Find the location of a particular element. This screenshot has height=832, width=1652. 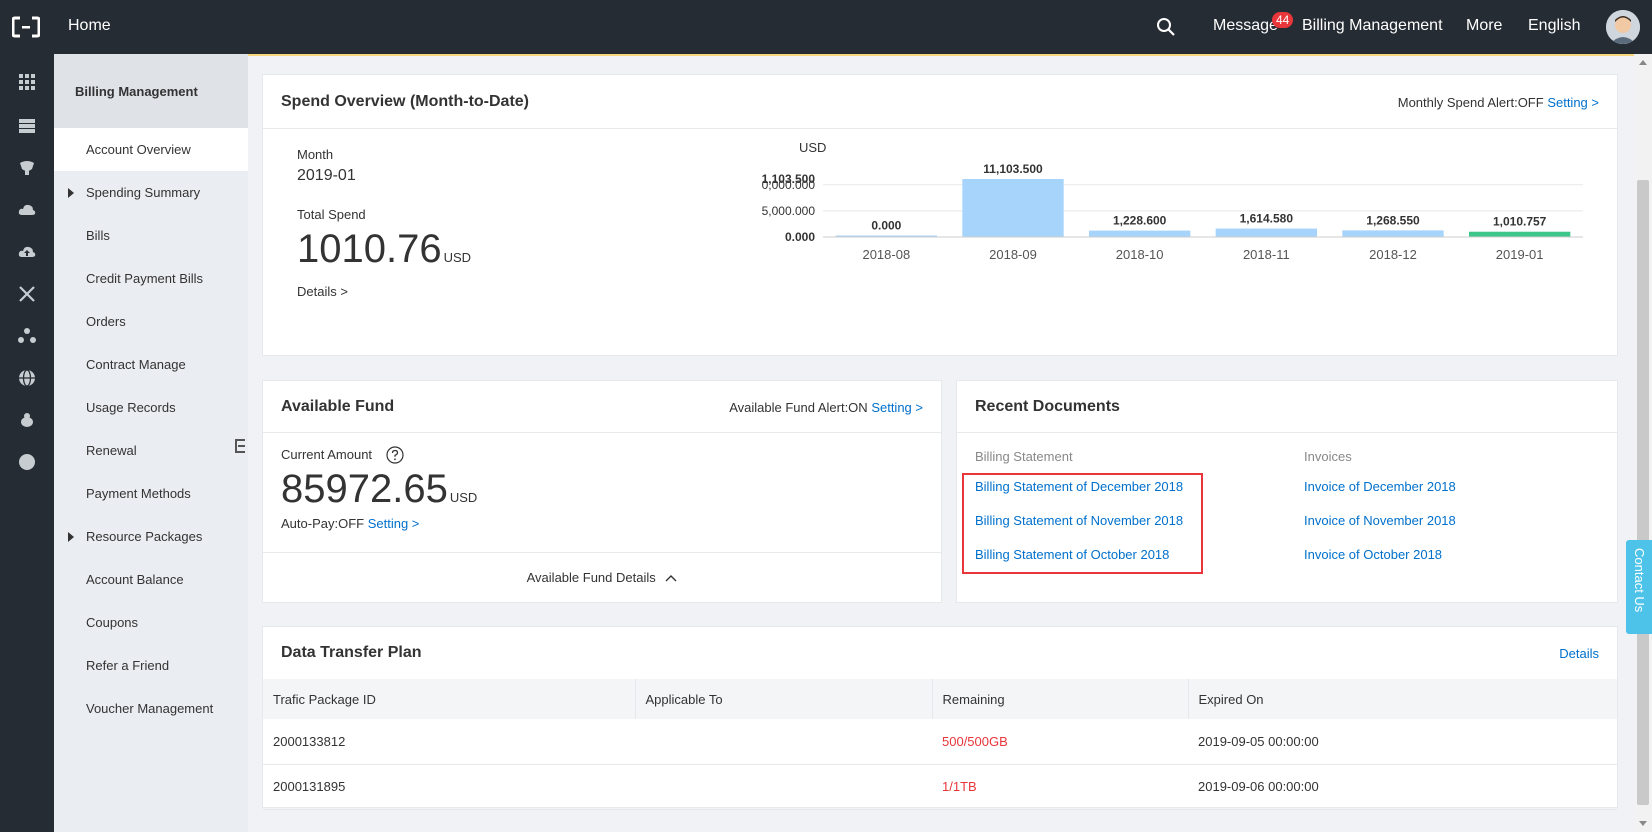

sidebar-item-label: Account Overview is located at coordinates (138, 149).